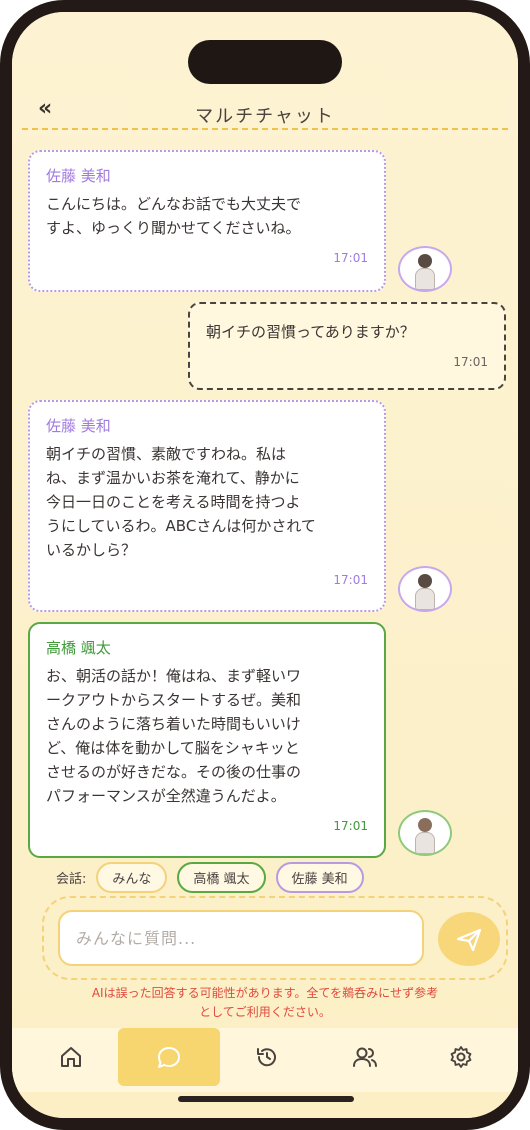 This screenshot has height=1130, width=530. I want to click on bottom-nav, so click(265, 1060).